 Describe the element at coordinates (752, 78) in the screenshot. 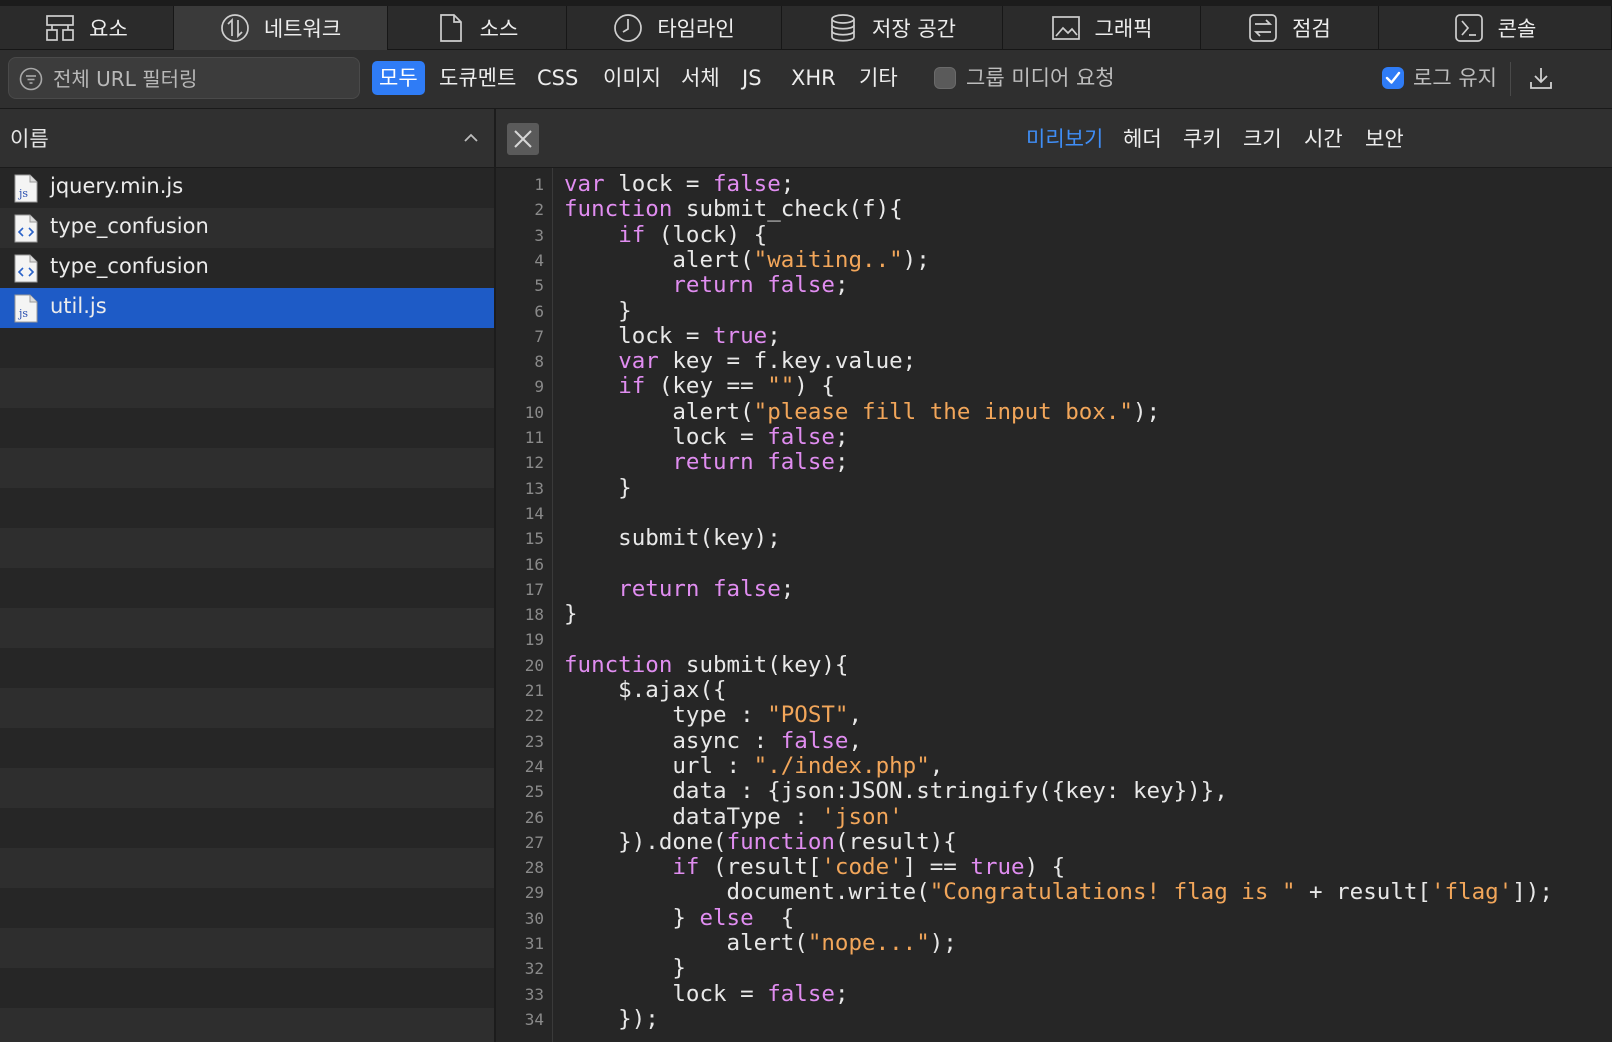

I see `filter-type-button: JS` at that location.